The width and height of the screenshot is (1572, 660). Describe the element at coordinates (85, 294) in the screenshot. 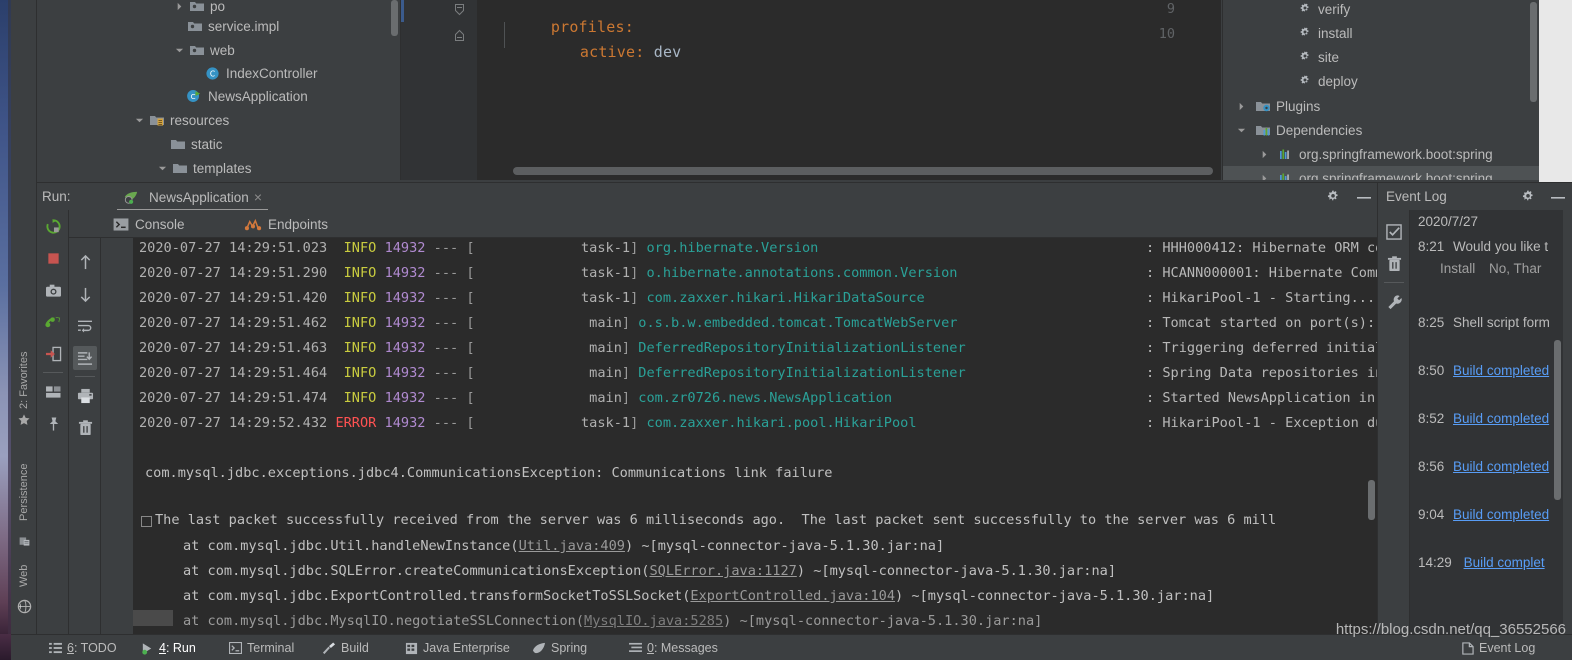

I see `arrow-down-icon` at that location.